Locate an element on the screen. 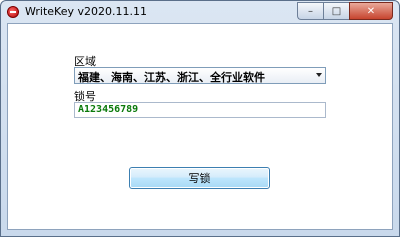 This screenshot has width=400, height=240. caption-buttons: – □ ✕ is located at coordinates (345, 11).